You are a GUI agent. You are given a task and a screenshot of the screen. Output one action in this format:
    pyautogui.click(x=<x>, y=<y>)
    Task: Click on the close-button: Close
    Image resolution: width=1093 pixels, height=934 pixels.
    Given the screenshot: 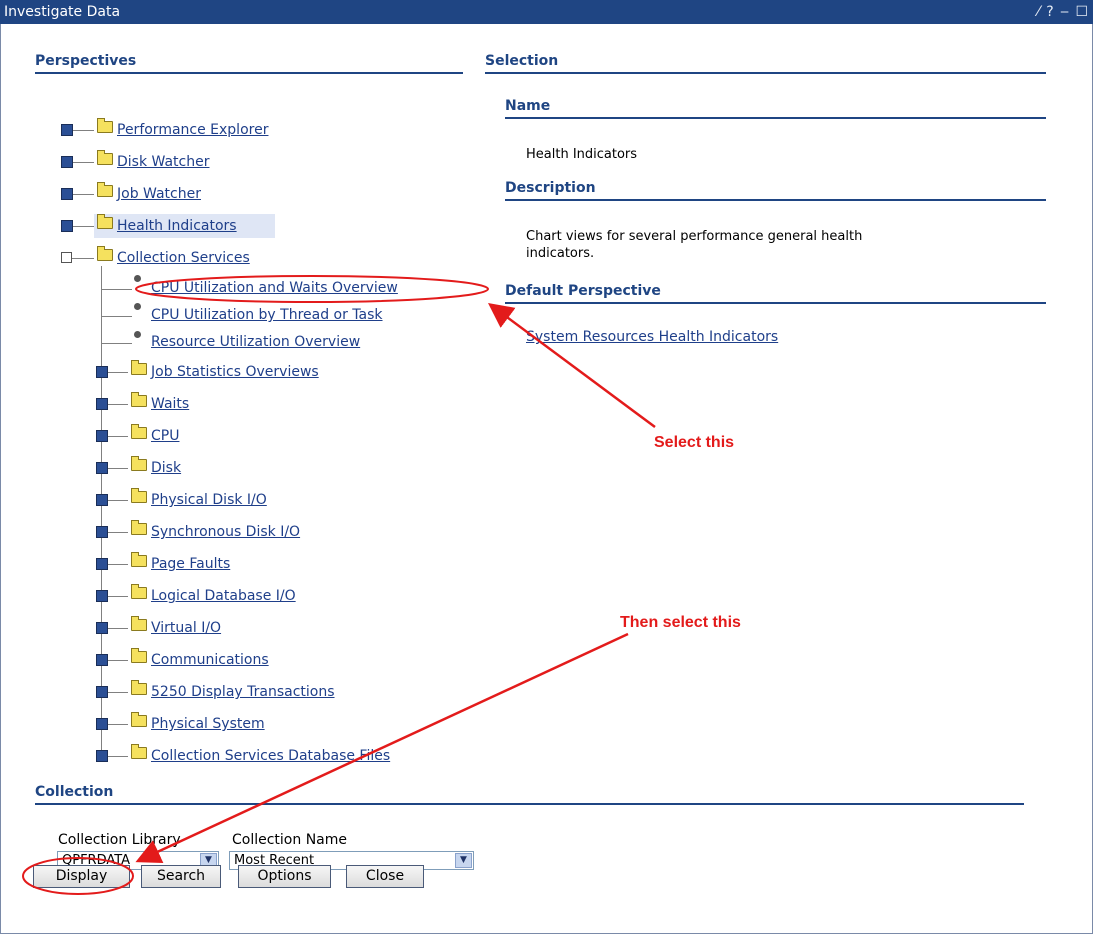 What is the action you would take?
    pyautogui.click(x=385, y=876)
    